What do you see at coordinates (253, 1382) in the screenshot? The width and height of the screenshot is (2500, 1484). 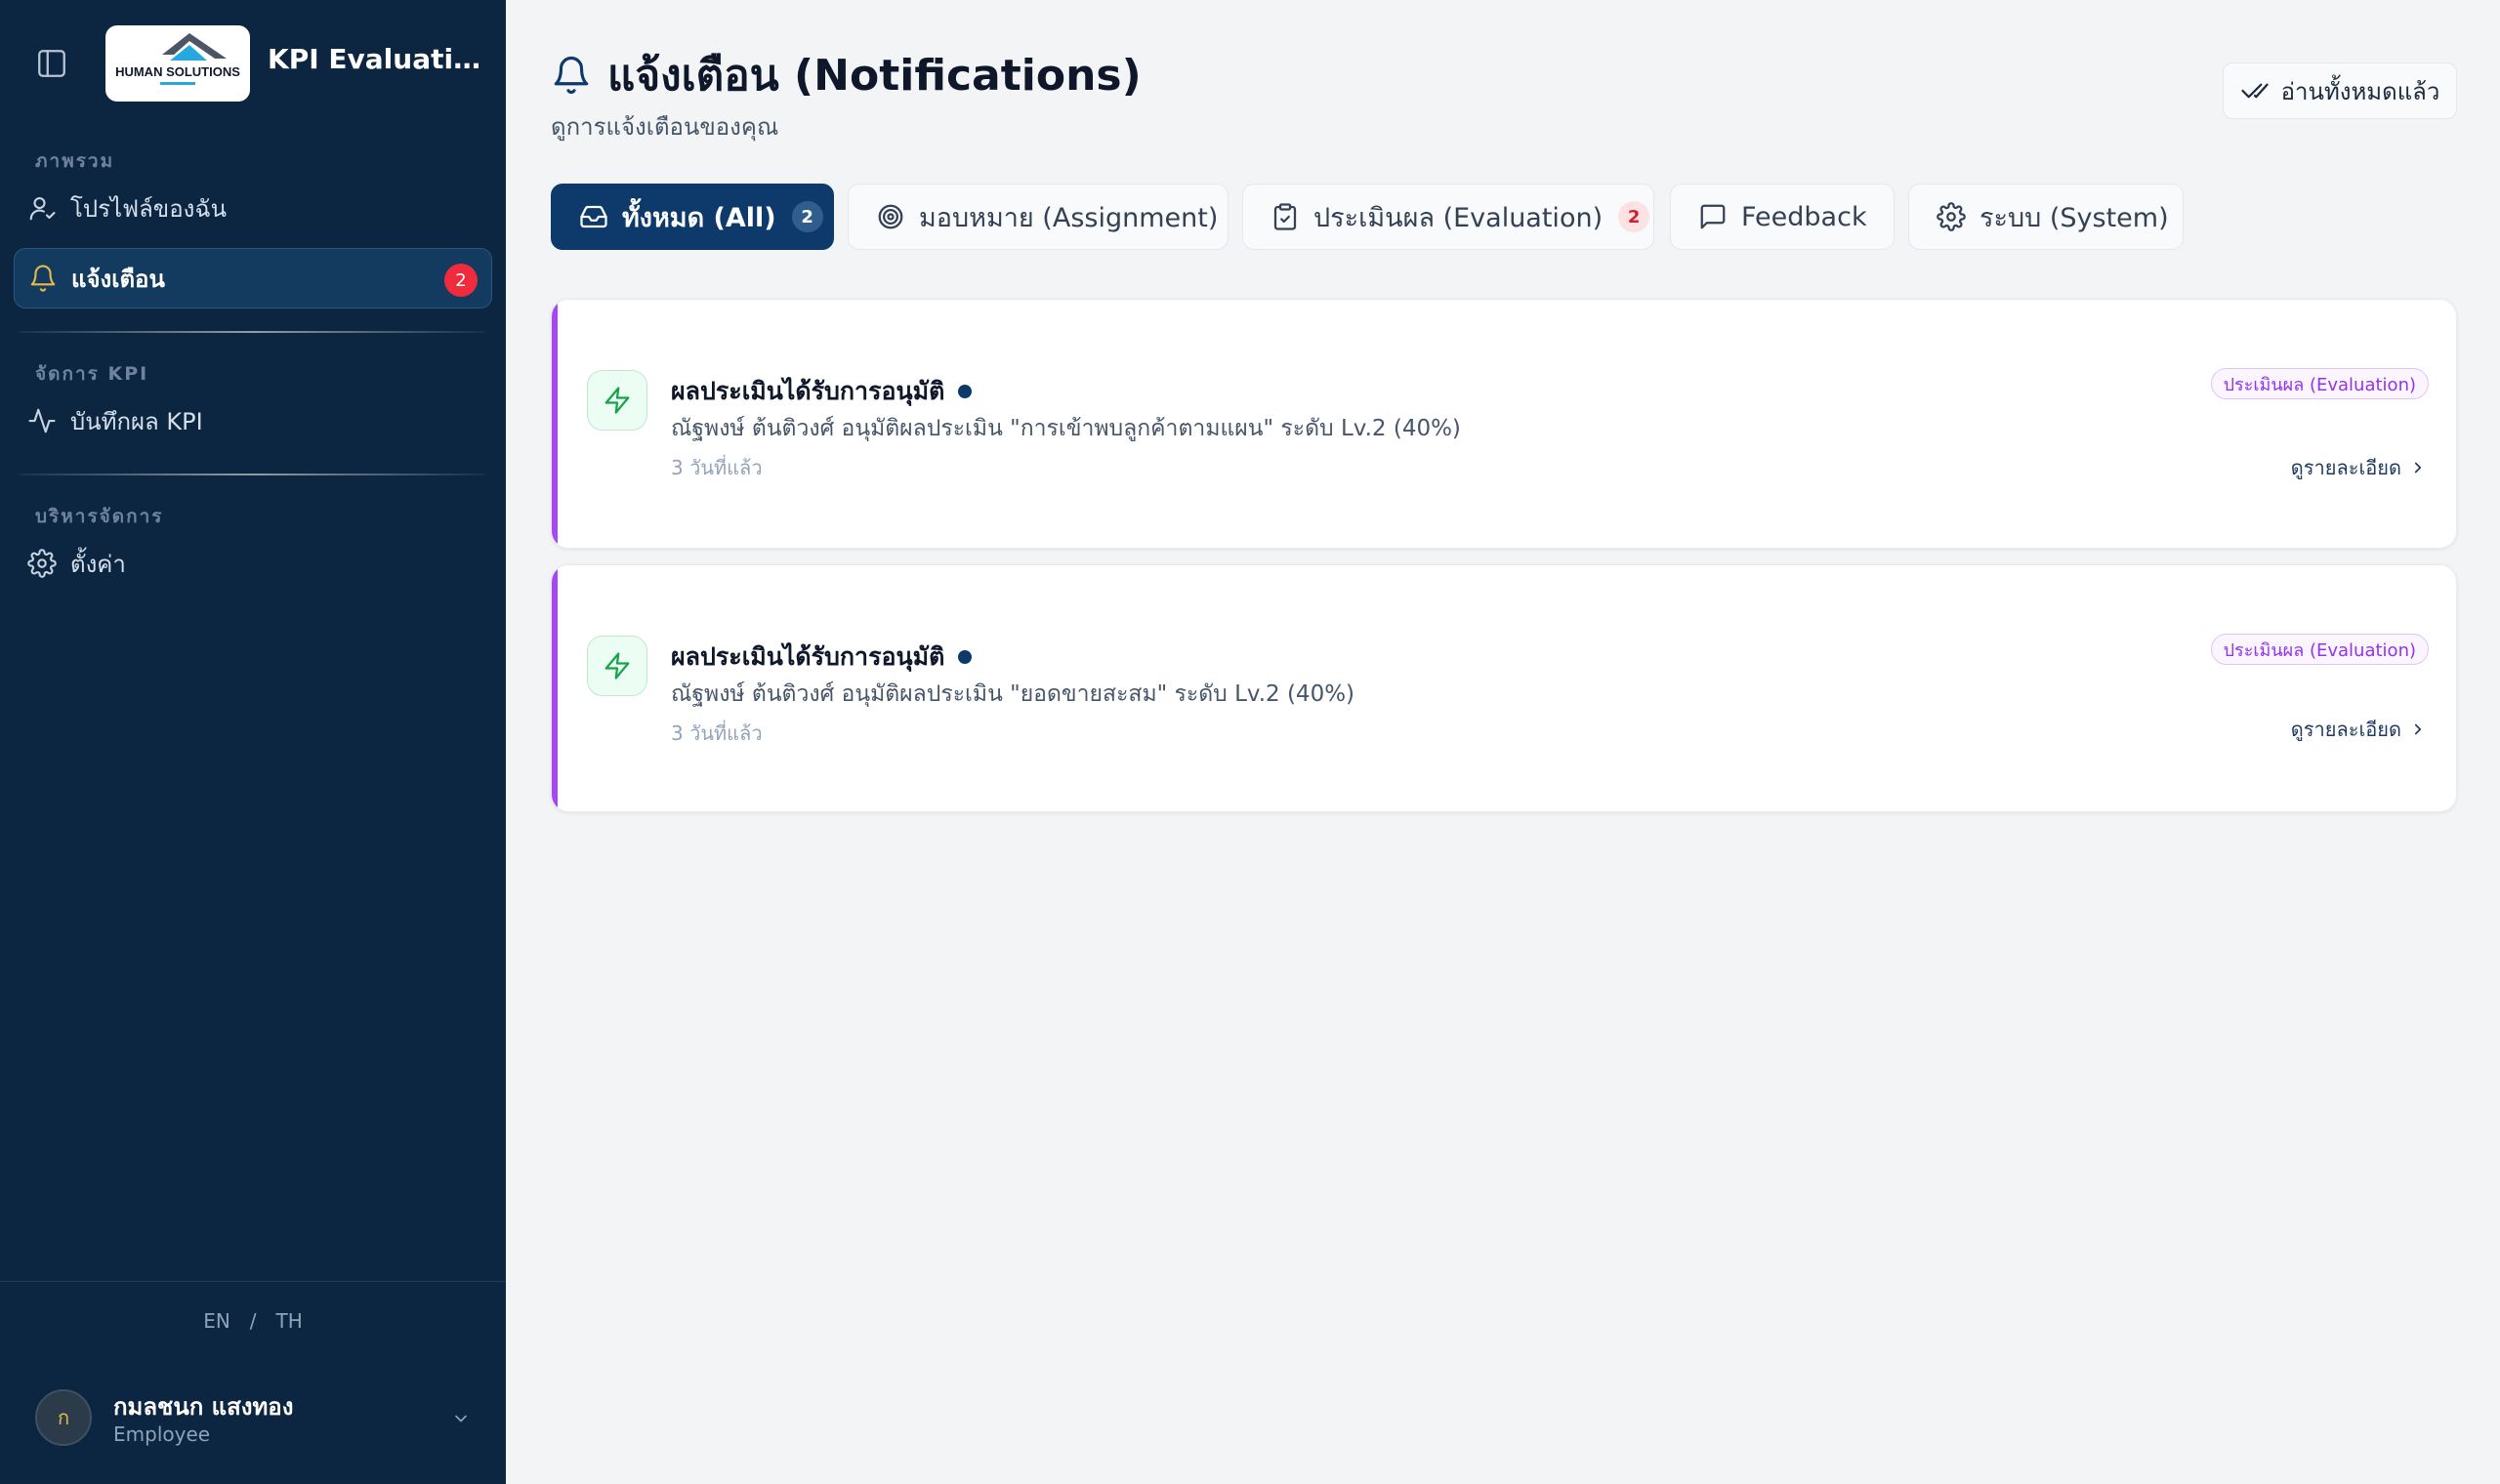 I see `sidebar-footer: EN / TH ก กมลชนก แสงทอง Employee` at bounding box center [253, 1382].